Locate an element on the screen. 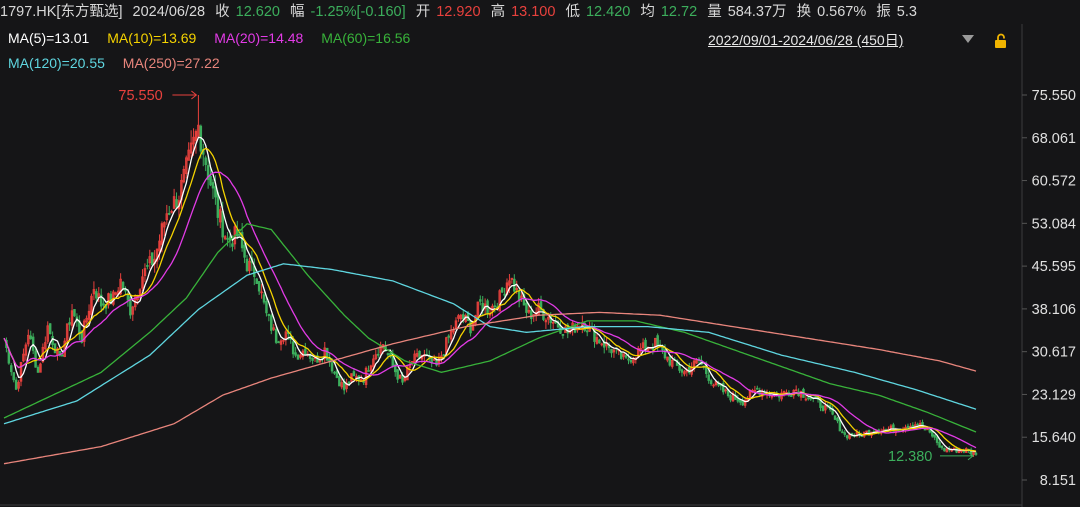  y-tick-label: 75.550 is located at coordinates (1054, 96).